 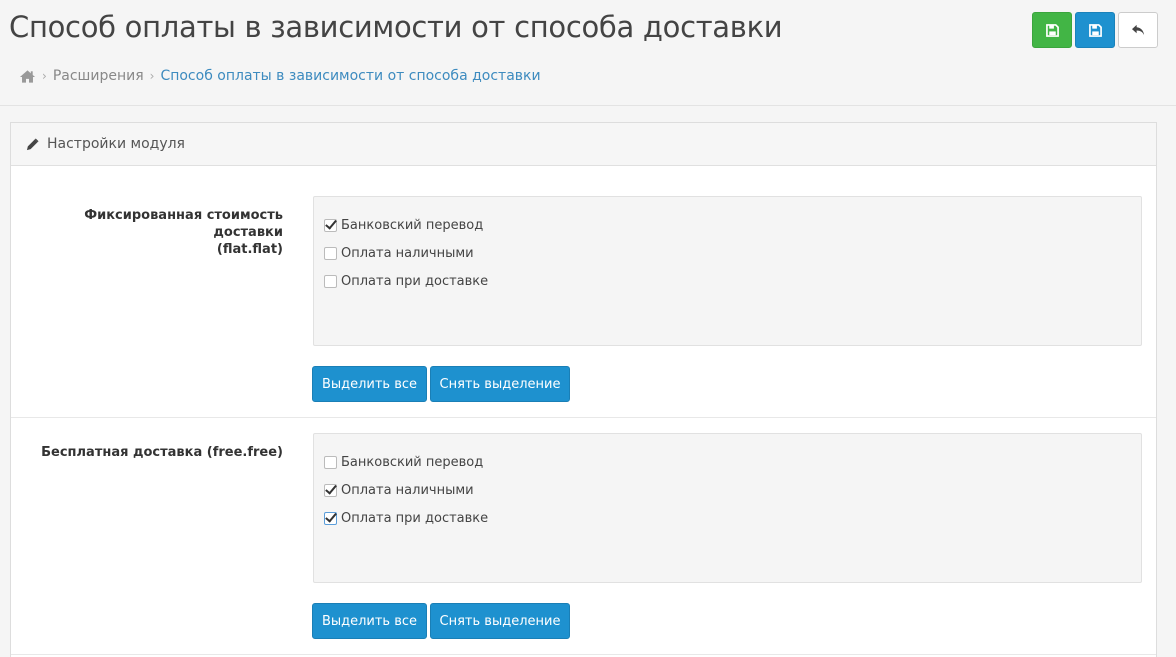 I want to click on label-line: Фиксированная стоимость доставки, so click(x=183, y=224).